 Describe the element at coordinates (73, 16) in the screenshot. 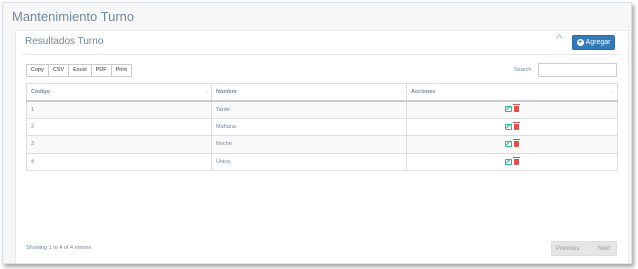

I see `page-title: Mantenimiento Turno` at that location.